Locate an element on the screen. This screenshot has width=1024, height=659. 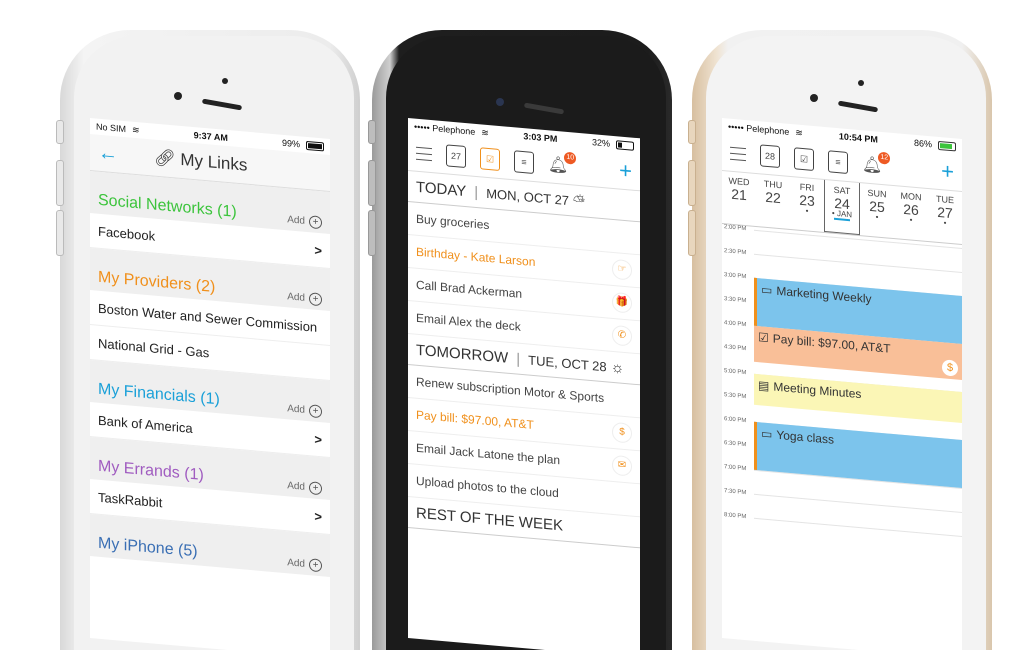
bell-icon: 🔔︎ 10 is located at coordinates (562, 163).